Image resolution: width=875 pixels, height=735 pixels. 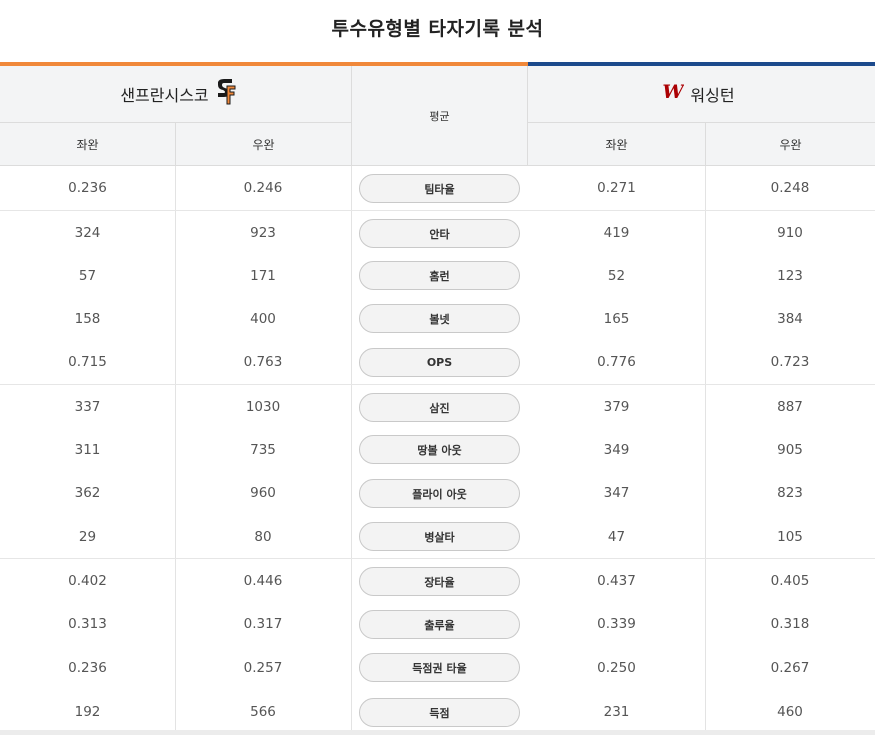 What do you see at coordinates (263, 232) in the screenshot?
I see `sf-rhp-value: 923` at bounding box center [263, 232].